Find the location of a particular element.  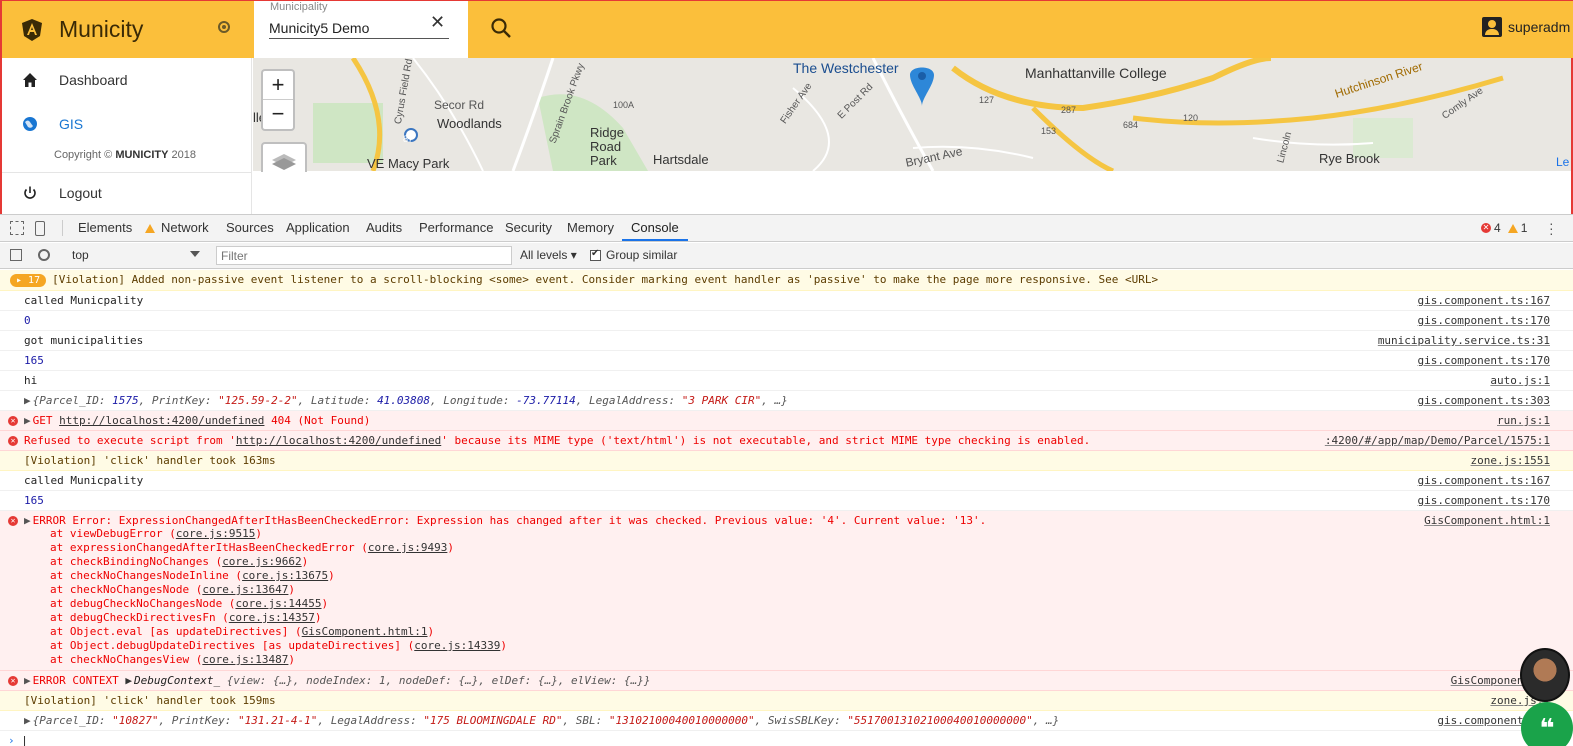

map-label: Woodlands is located at coordinates (469, 123).